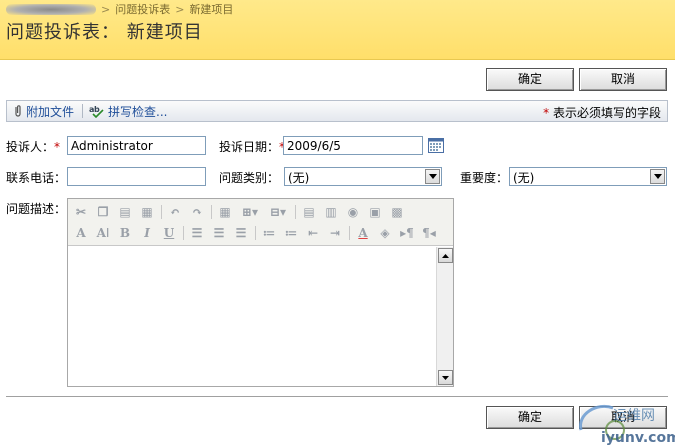  What do you see at coordinates (147, 212) in the screenshot?
I see `paste-format-icon: ▦` at bounding box center [147, 212].